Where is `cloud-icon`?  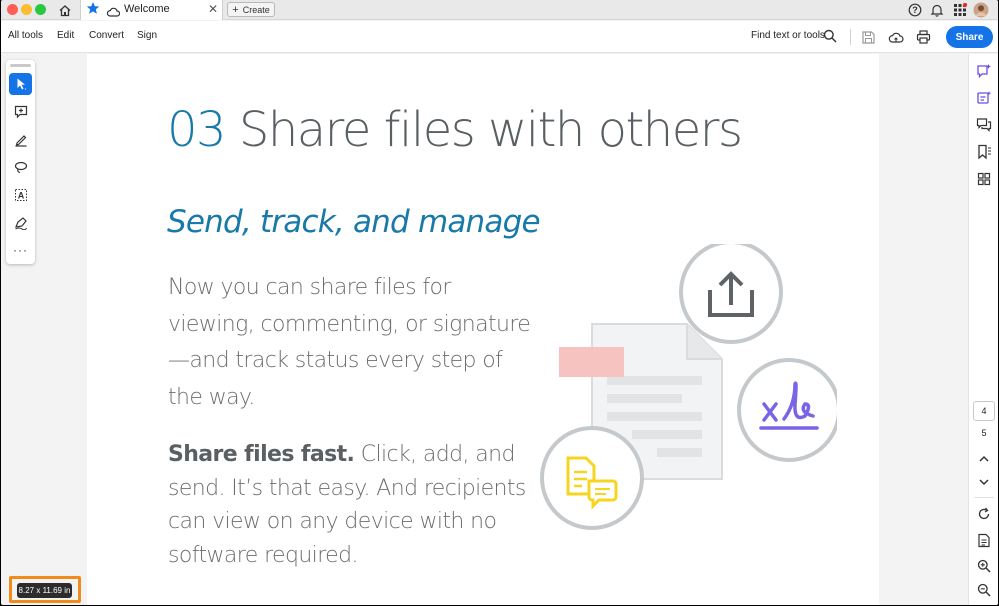 cloud-icon is located at coordinates (113, 13).